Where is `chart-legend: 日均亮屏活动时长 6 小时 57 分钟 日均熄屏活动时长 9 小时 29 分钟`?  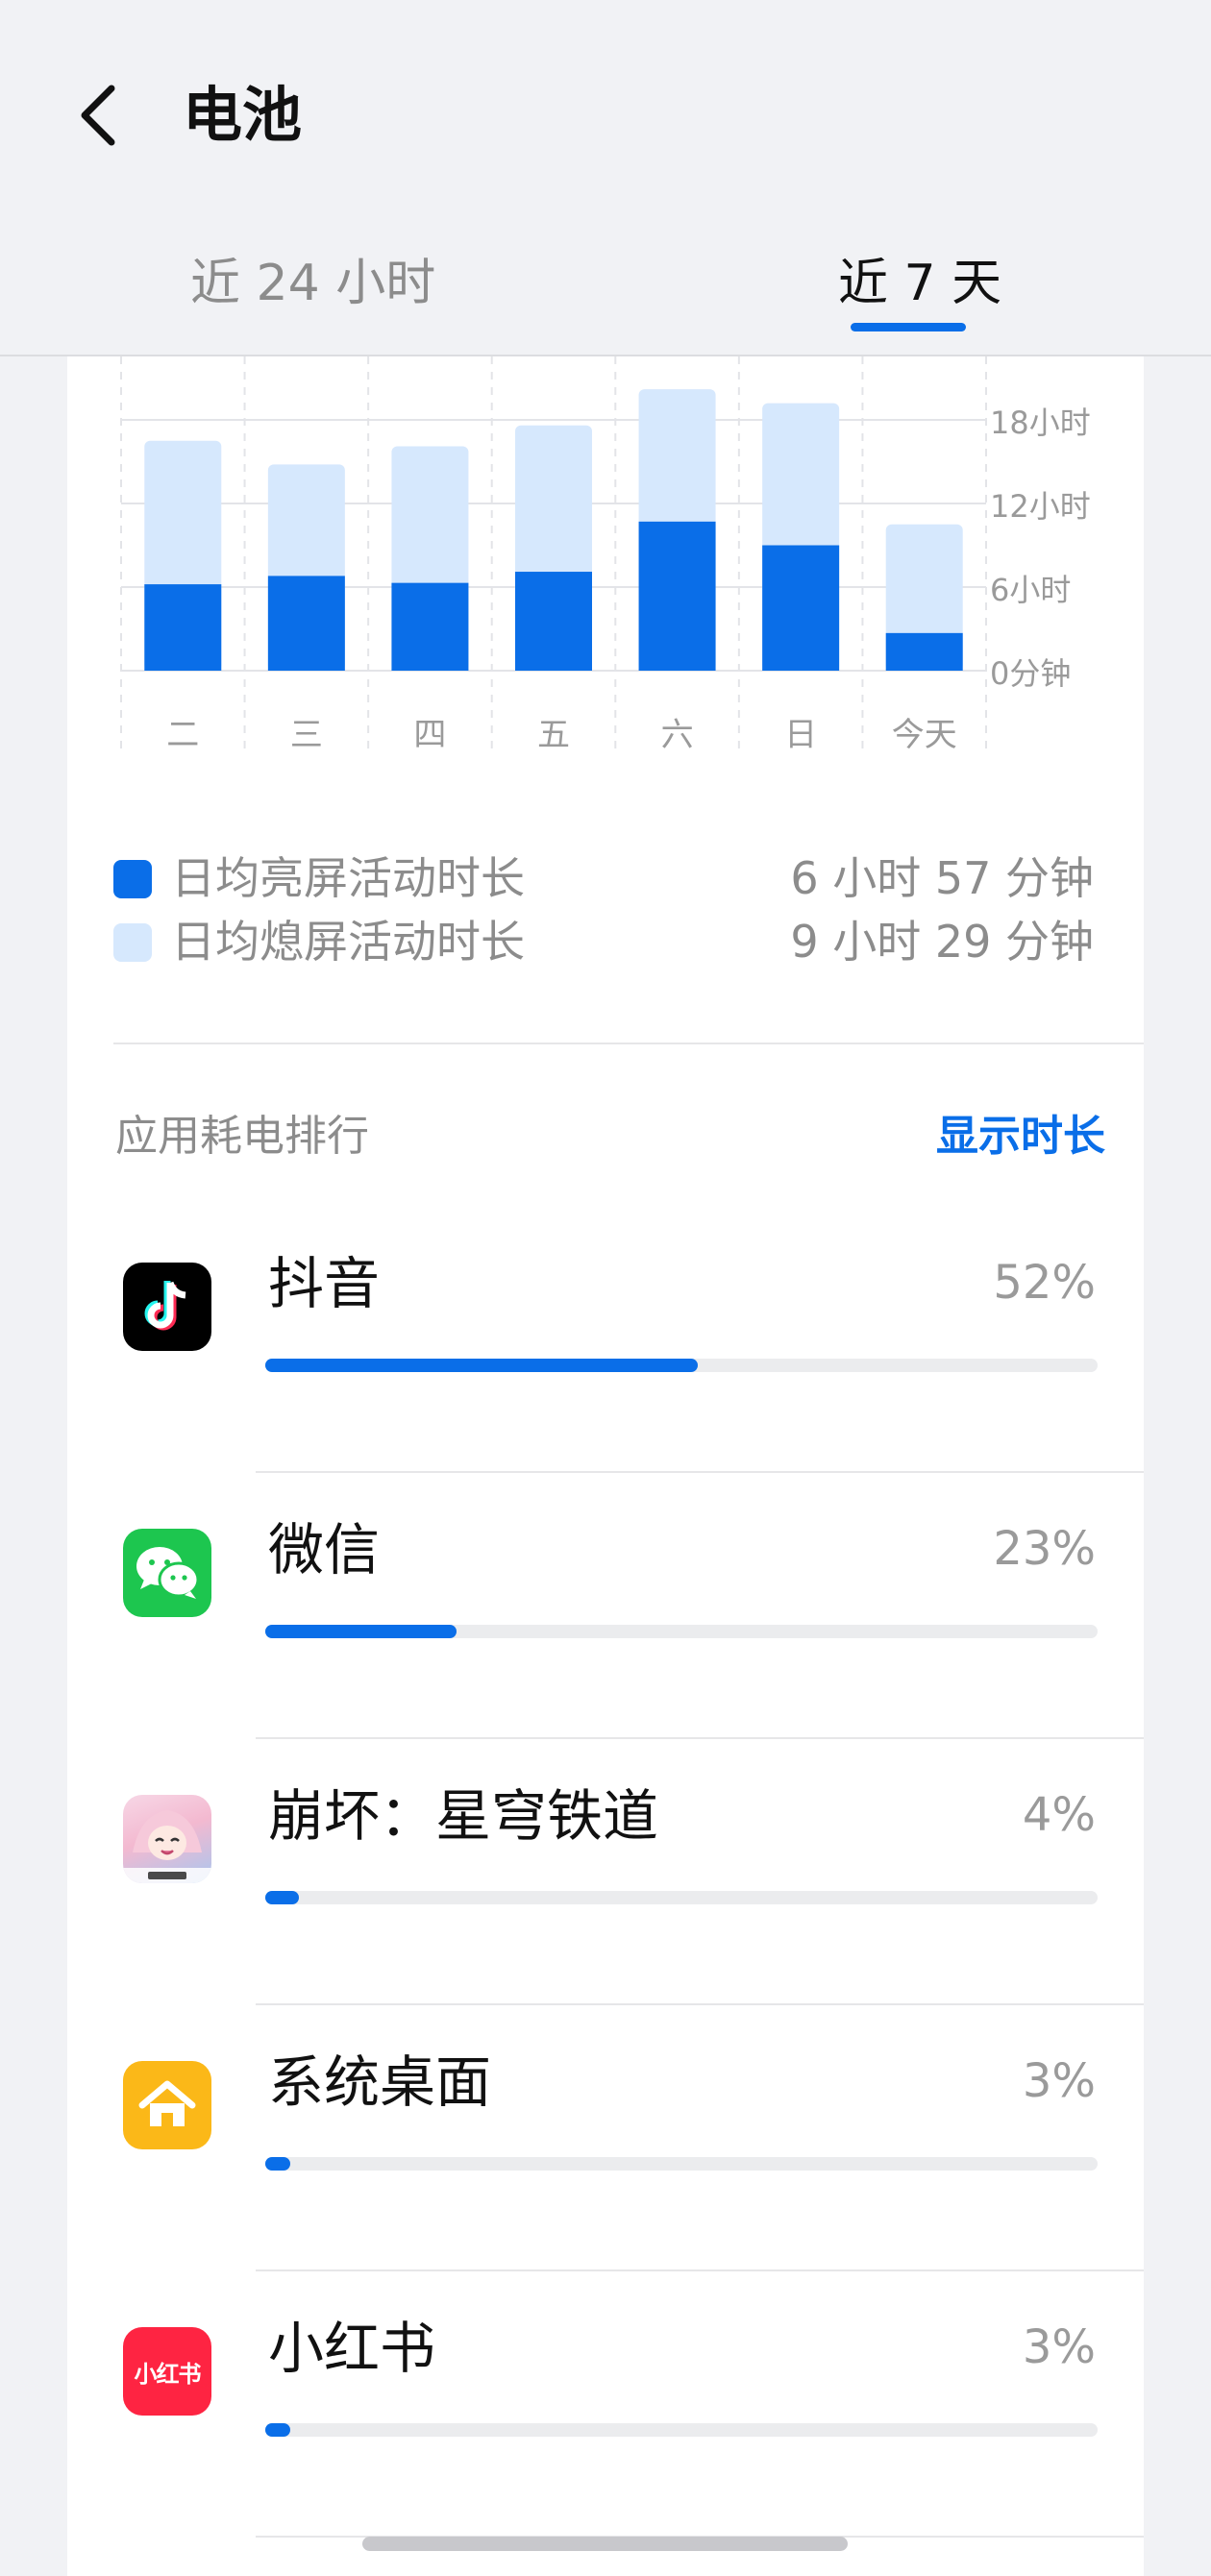
chart-legend: 日均亮屏活动时长 6 小时 57 分钟 日均熄屏活动时长 9 小时 29 分钟 is located at coordinates (603, 909).